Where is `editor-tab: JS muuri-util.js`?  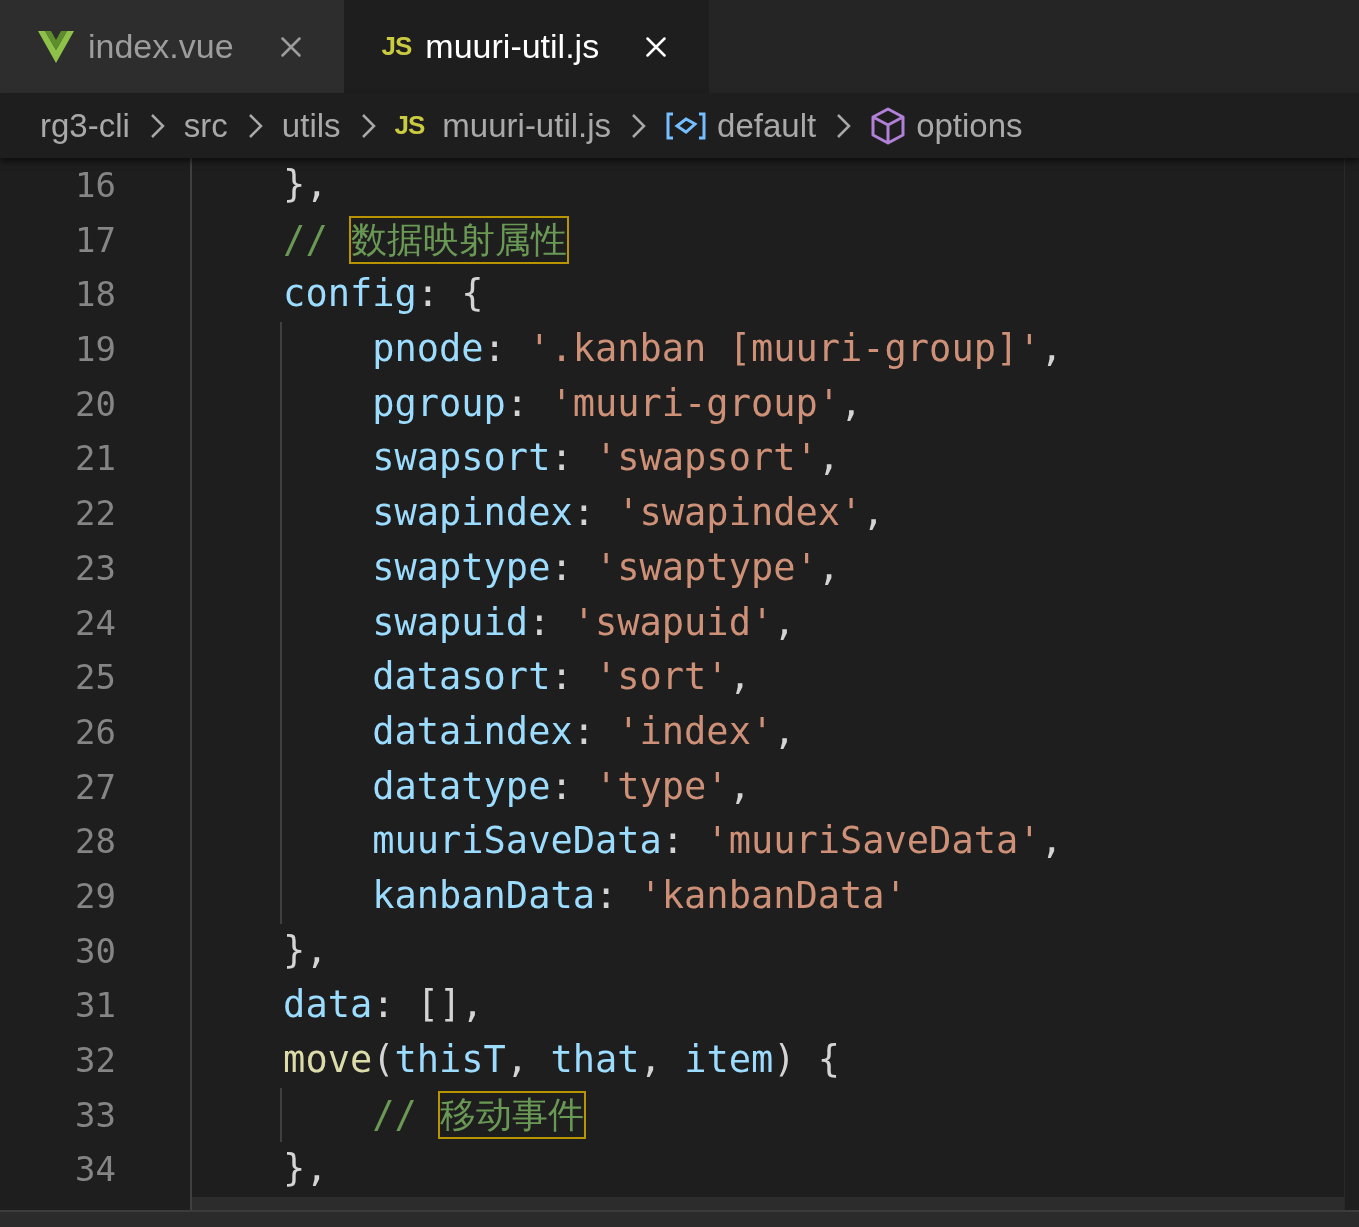
editor-tab: JS muuri-util.js is located at coordinates (526, 46).